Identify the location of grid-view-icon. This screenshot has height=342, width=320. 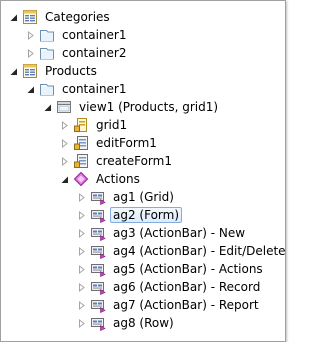
(81, 125).